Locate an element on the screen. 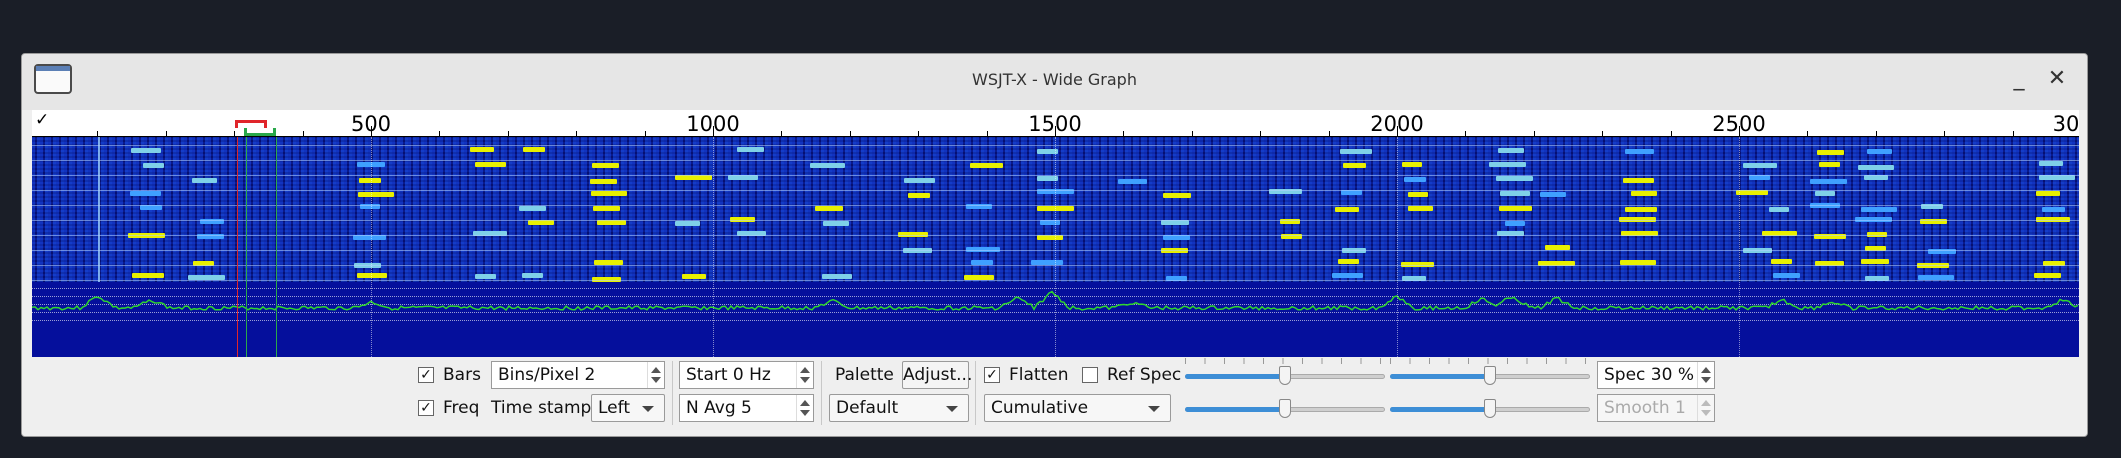 The height and width of the screenshot is (458, 2121). bins-per-pixel-spinbox: Bins/Pixel 2 is located at coordinates (578, 375).